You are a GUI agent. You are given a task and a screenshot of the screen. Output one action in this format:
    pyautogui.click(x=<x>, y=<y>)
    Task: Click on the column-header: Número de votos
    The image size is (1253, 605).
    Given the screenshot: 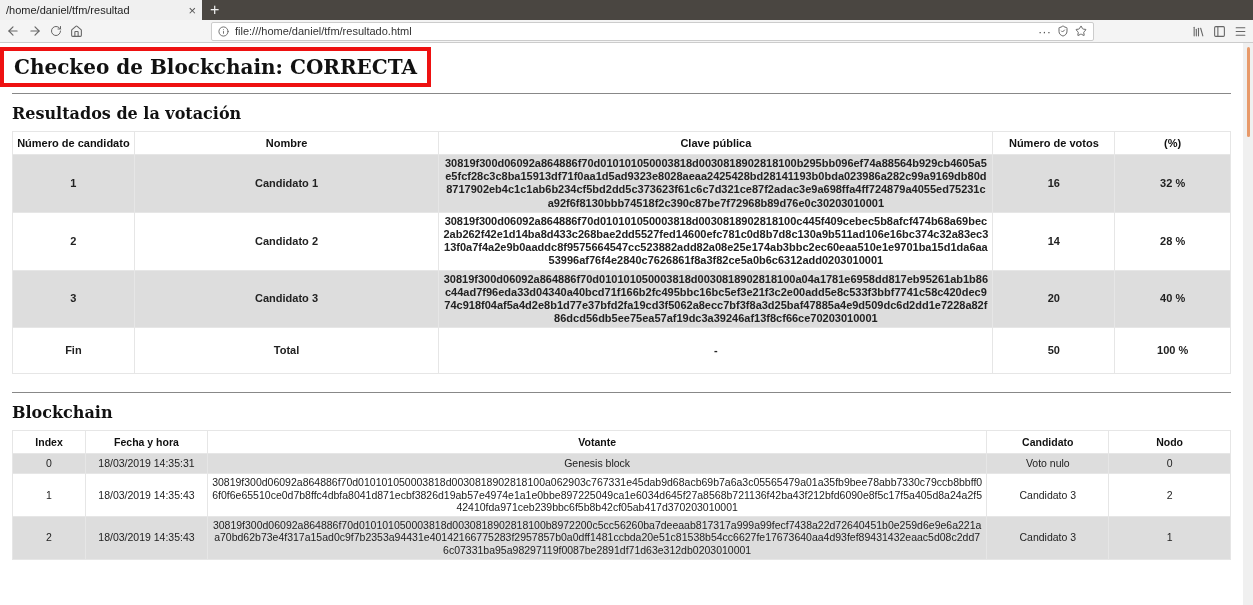 What is the action you would take?
    pyautogui.click(x=1054, y=143)
    